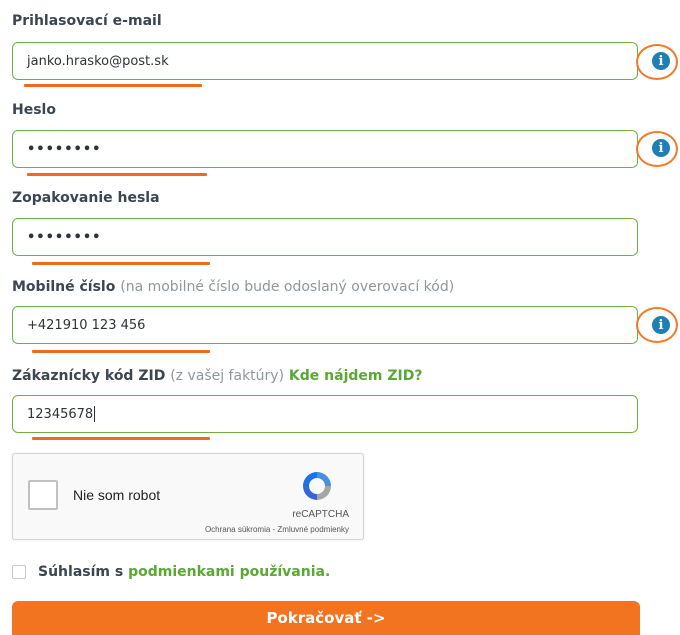 This screenshot has width=680, height=635. Describe the element at coordinates (43, 495) in the screenshot. I see `recaptcha-checkbox` at that location.